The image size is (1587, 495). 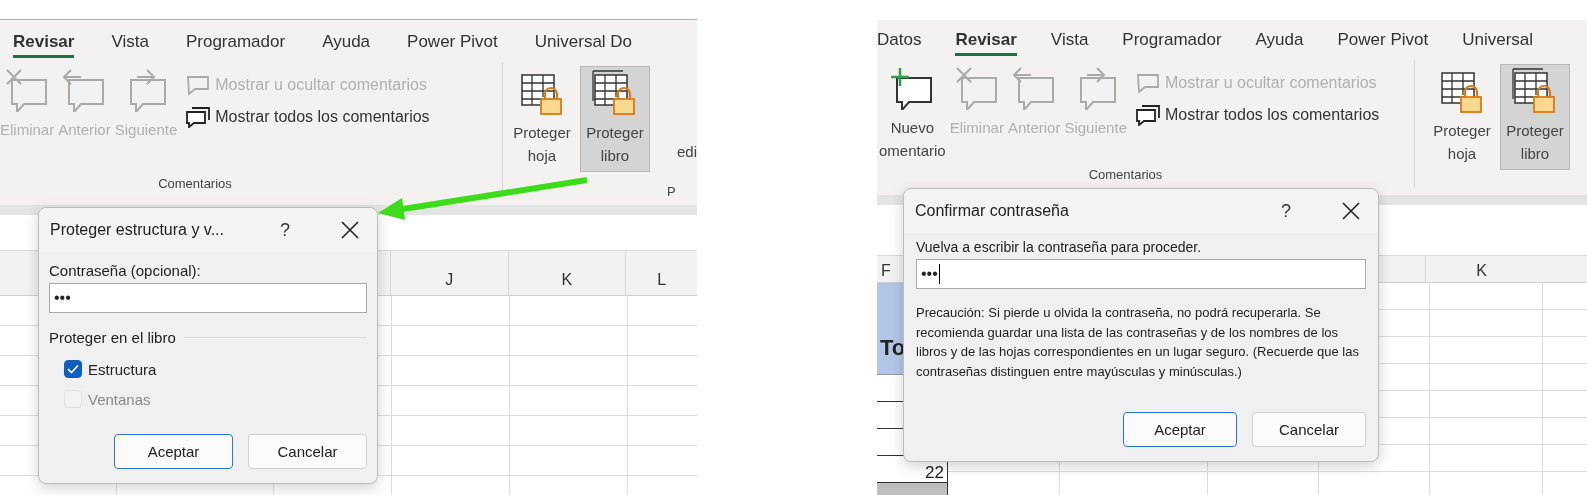 I want to click on field-label: Contraseña (opcional):, so click(x=125, y=270).